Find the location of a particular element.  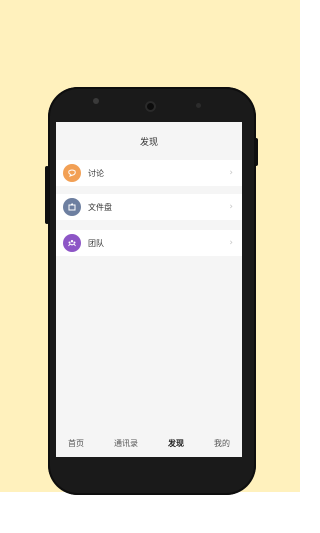

list-item-team: 团队 › is located at coordinates (149, 243).